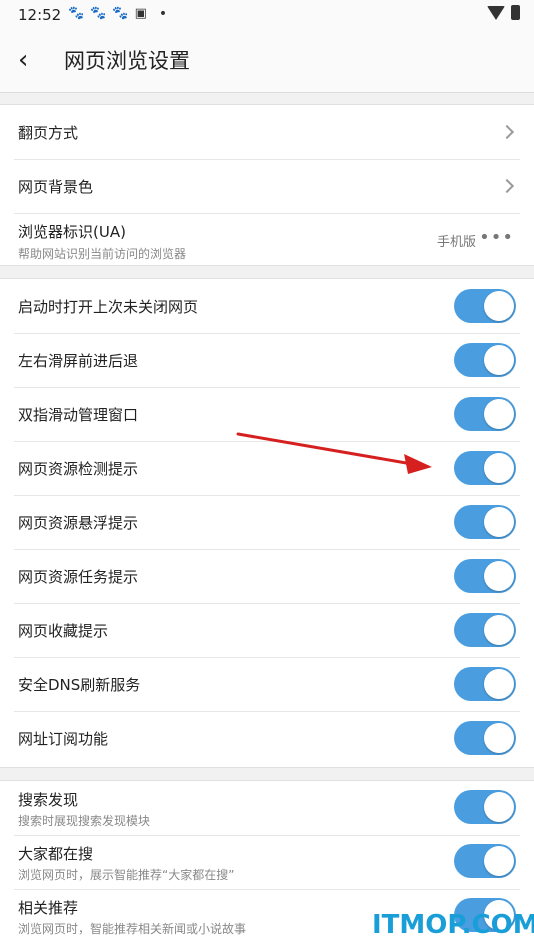 Image resolution: width=534 pixels, height=951 pixels. Describe the element at coordinates (267, 15) in the screenshot. I see `status-bar: 12:52 🐾 🐾 🐾 ▣ •` at that location.